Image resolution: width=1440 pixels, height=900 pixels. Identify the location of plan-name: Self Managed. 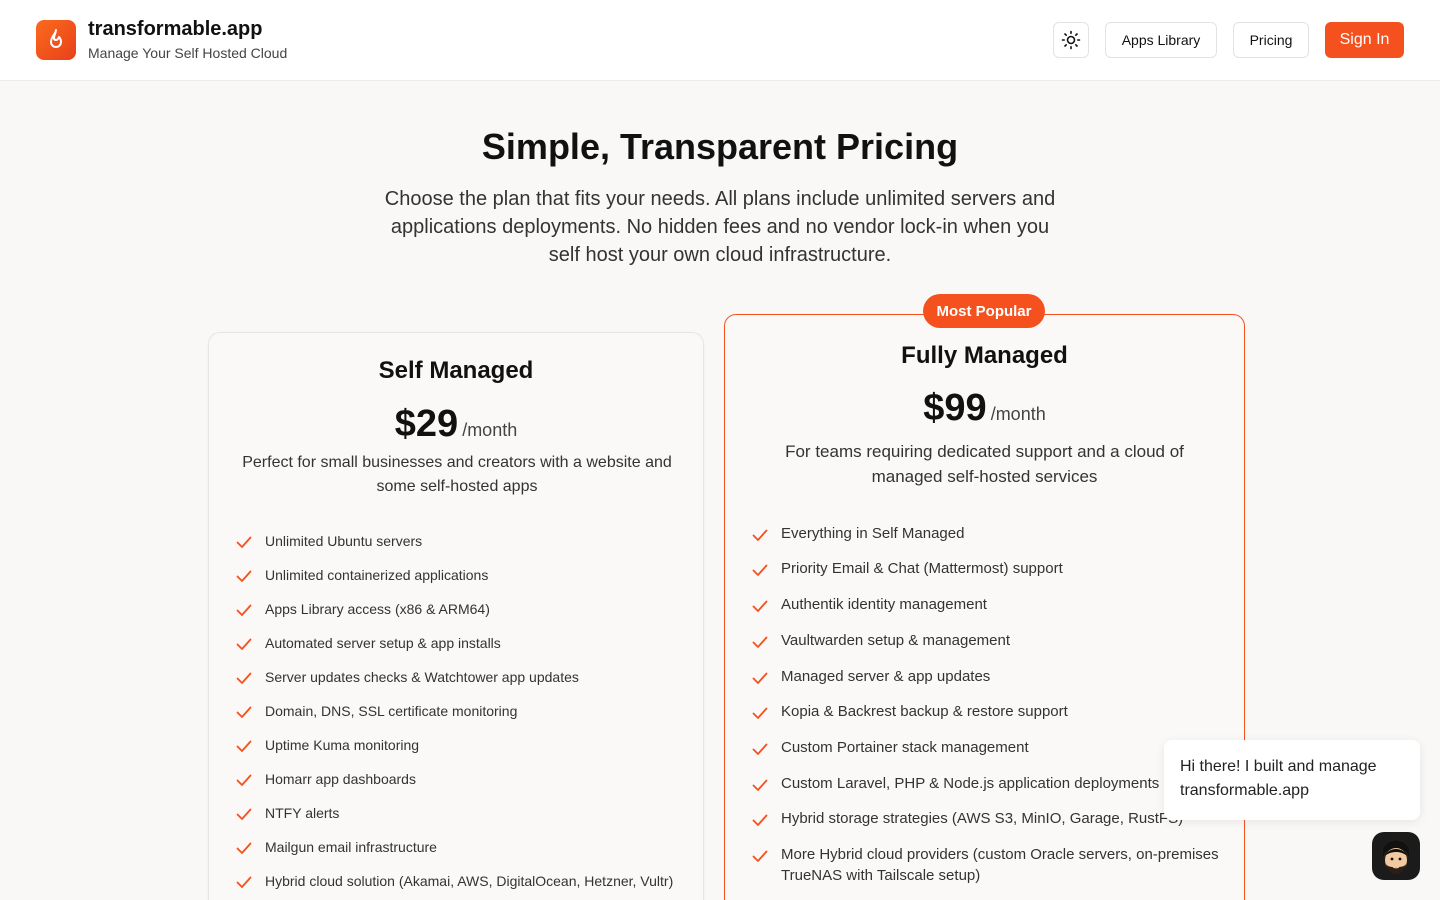
(456, 370).